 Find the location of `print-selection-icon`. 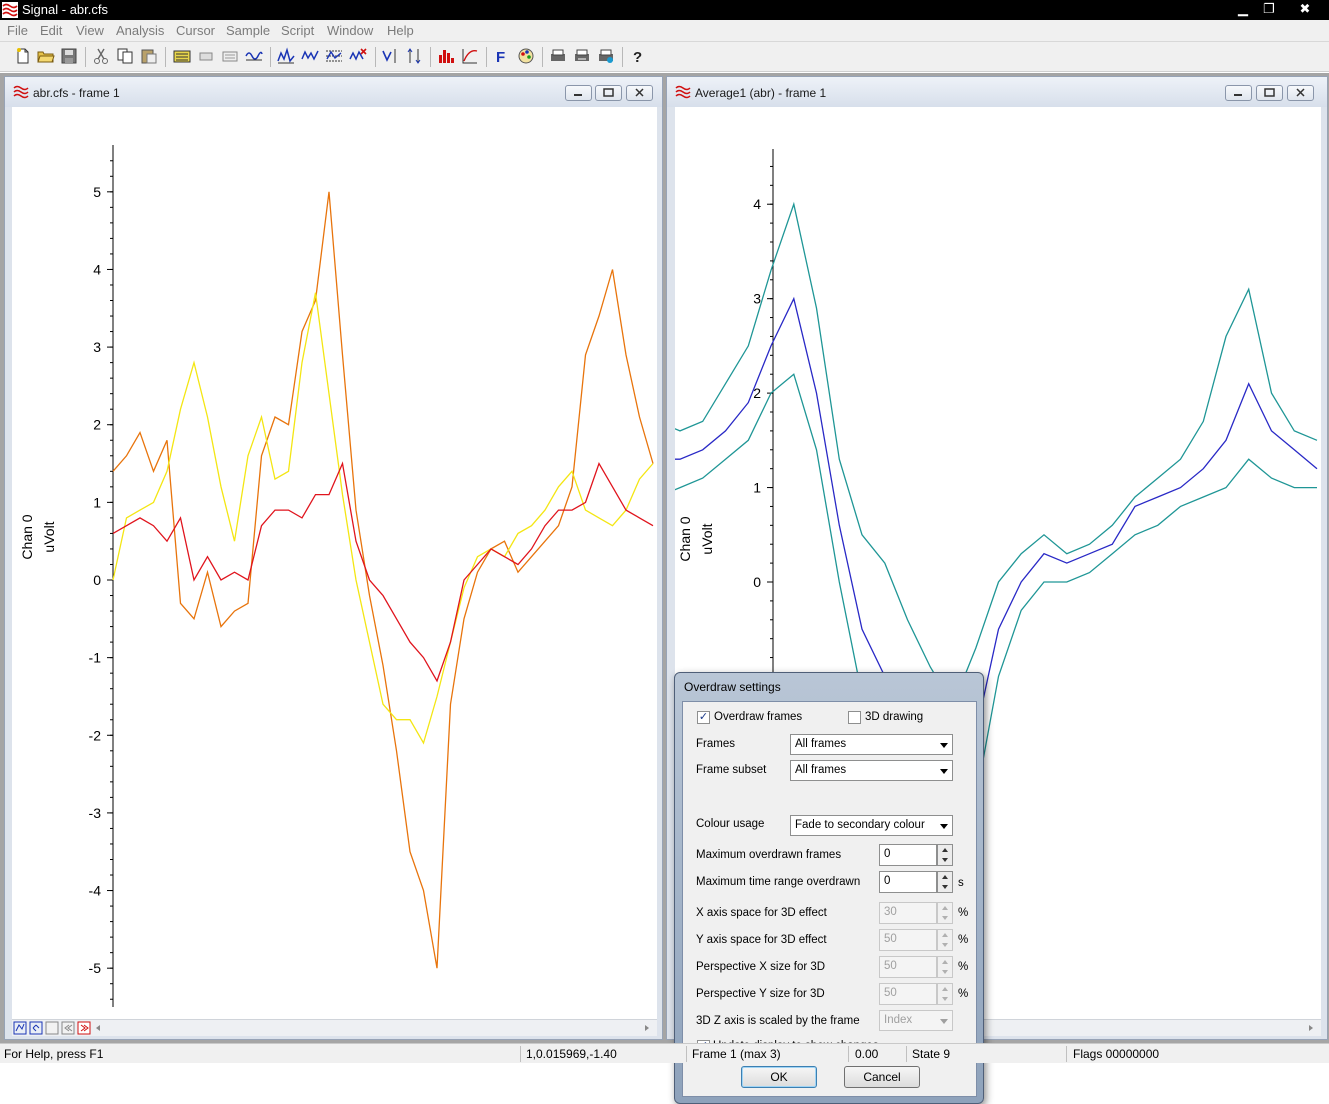

print-selection-icon is located at coordinates (606, 56).